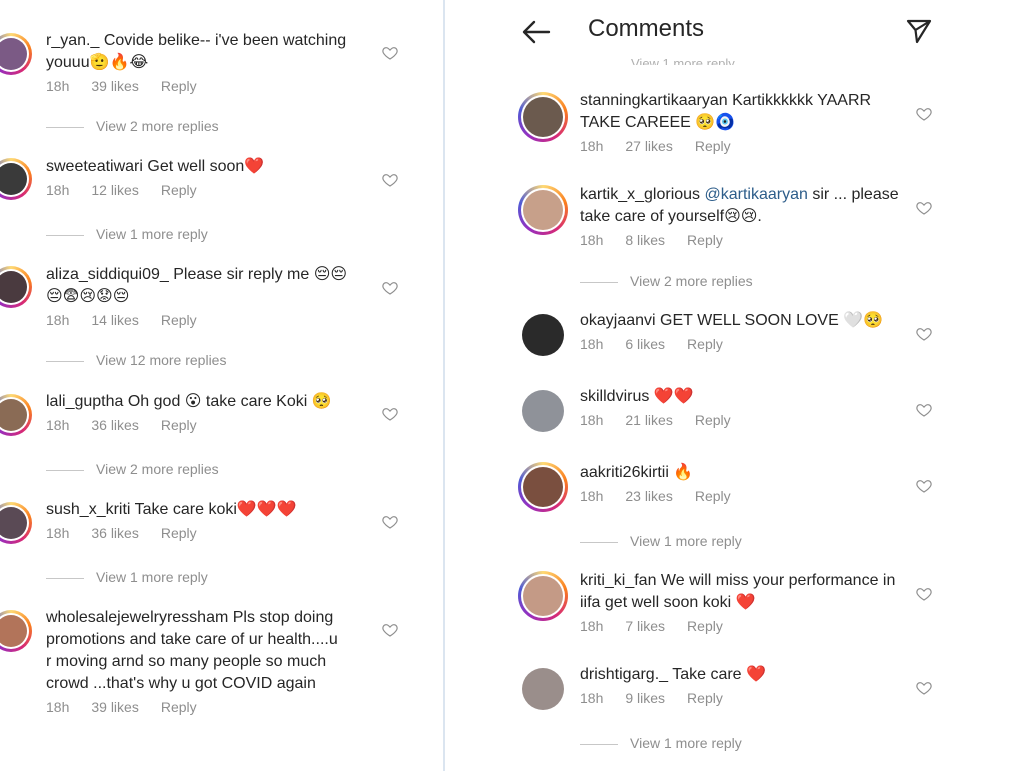  What do you see at coordinates (648, 146) in the screenshot?
I see `comment-likes: 27 likes` at bounding box center [648, 146].